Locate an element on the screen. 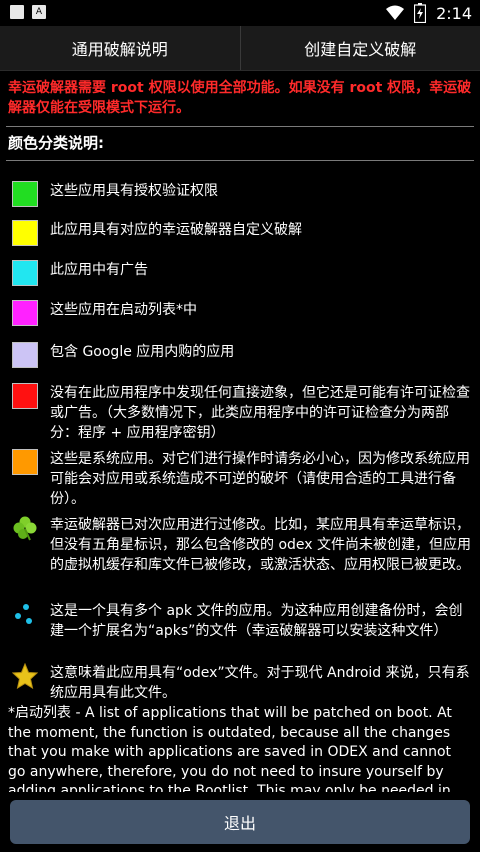 This screenshot has width=480, height=852. battery-charging-icon is located at coordinates (420, 13).